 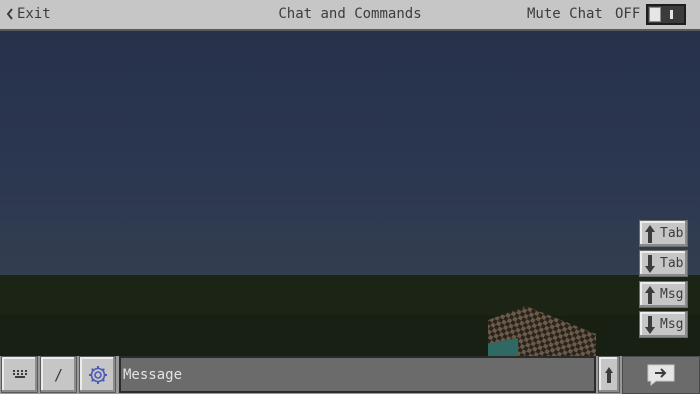 What do you see at coordinates (671, 14) in the screenshot?
I see `toggle-indicator` at bounding box center [671, 14].